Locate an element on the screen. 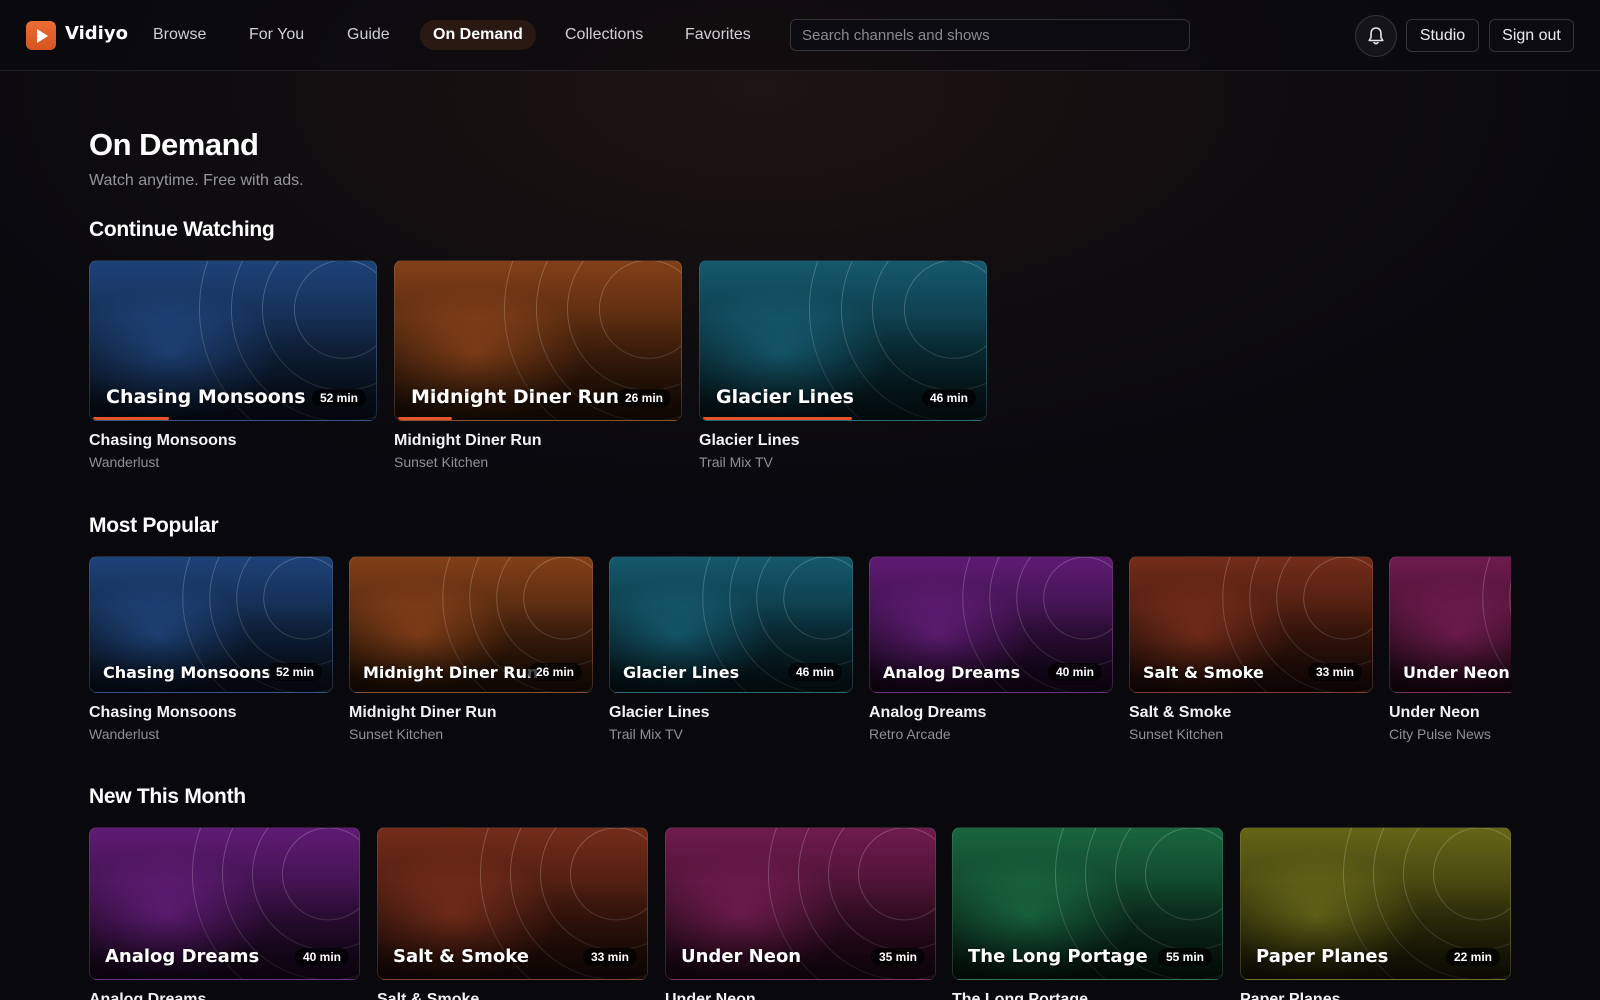 The image size is (1600, 1000). duration-badge: 55 min is located at coordinates (1184, 957).